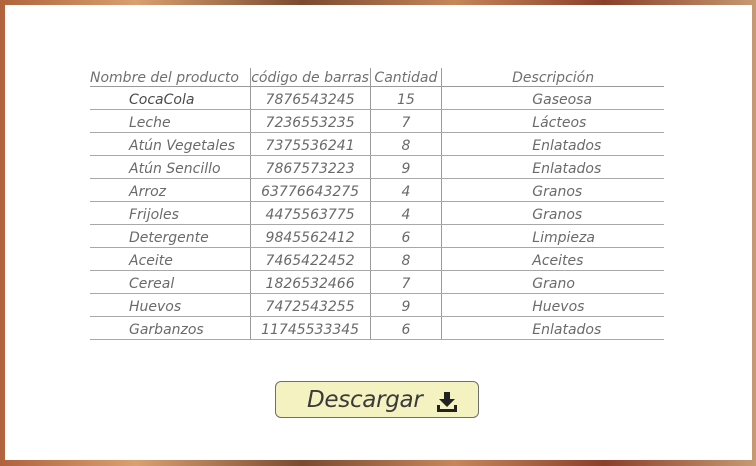  Describe the element at coordinates (310, 328) in the screenshot. I see `cell-barcode: 11745533345` at that location.